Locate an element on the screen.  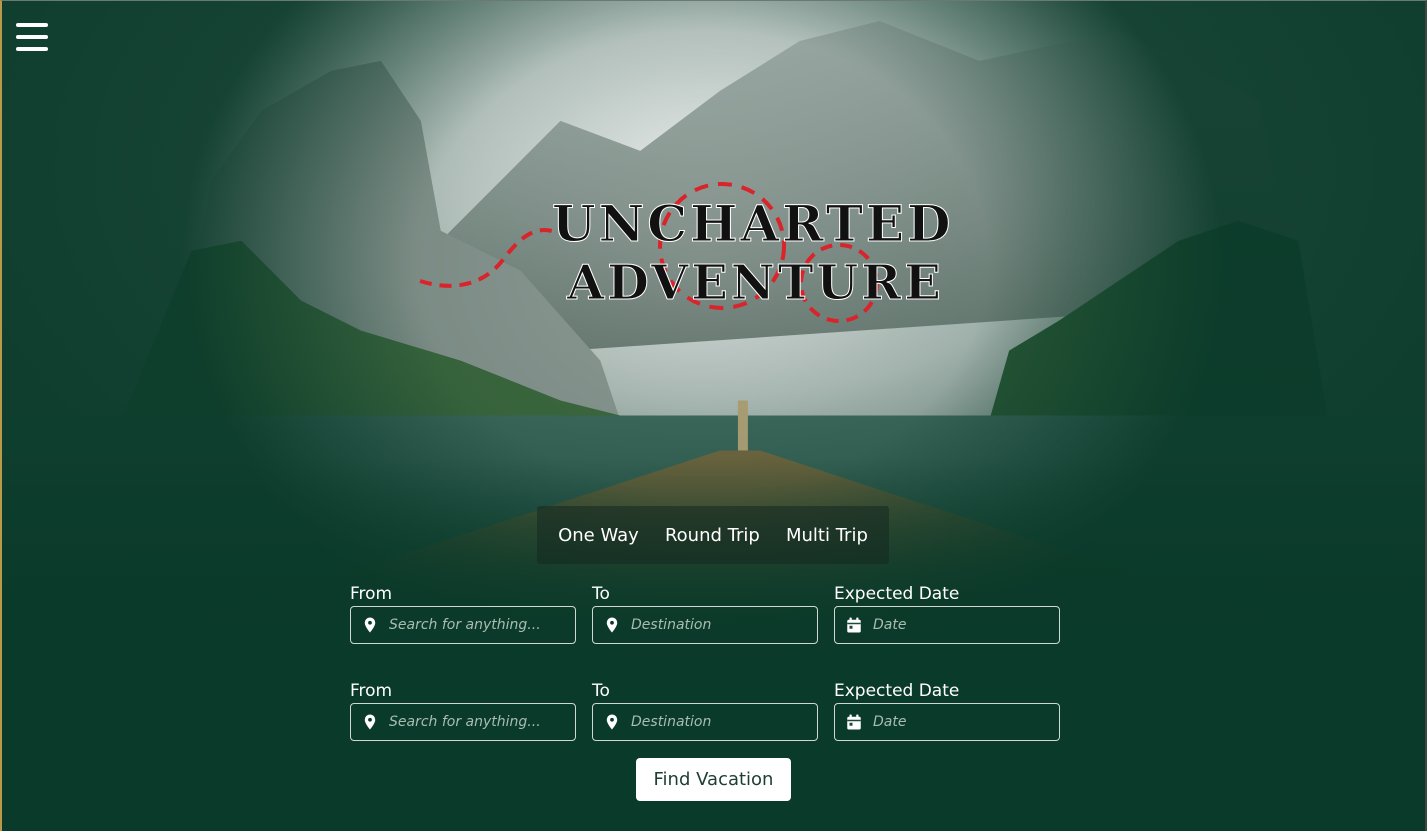
trip-type-tabs: One Way Round Trip Multi Trip is located at coordinates (713, 535).